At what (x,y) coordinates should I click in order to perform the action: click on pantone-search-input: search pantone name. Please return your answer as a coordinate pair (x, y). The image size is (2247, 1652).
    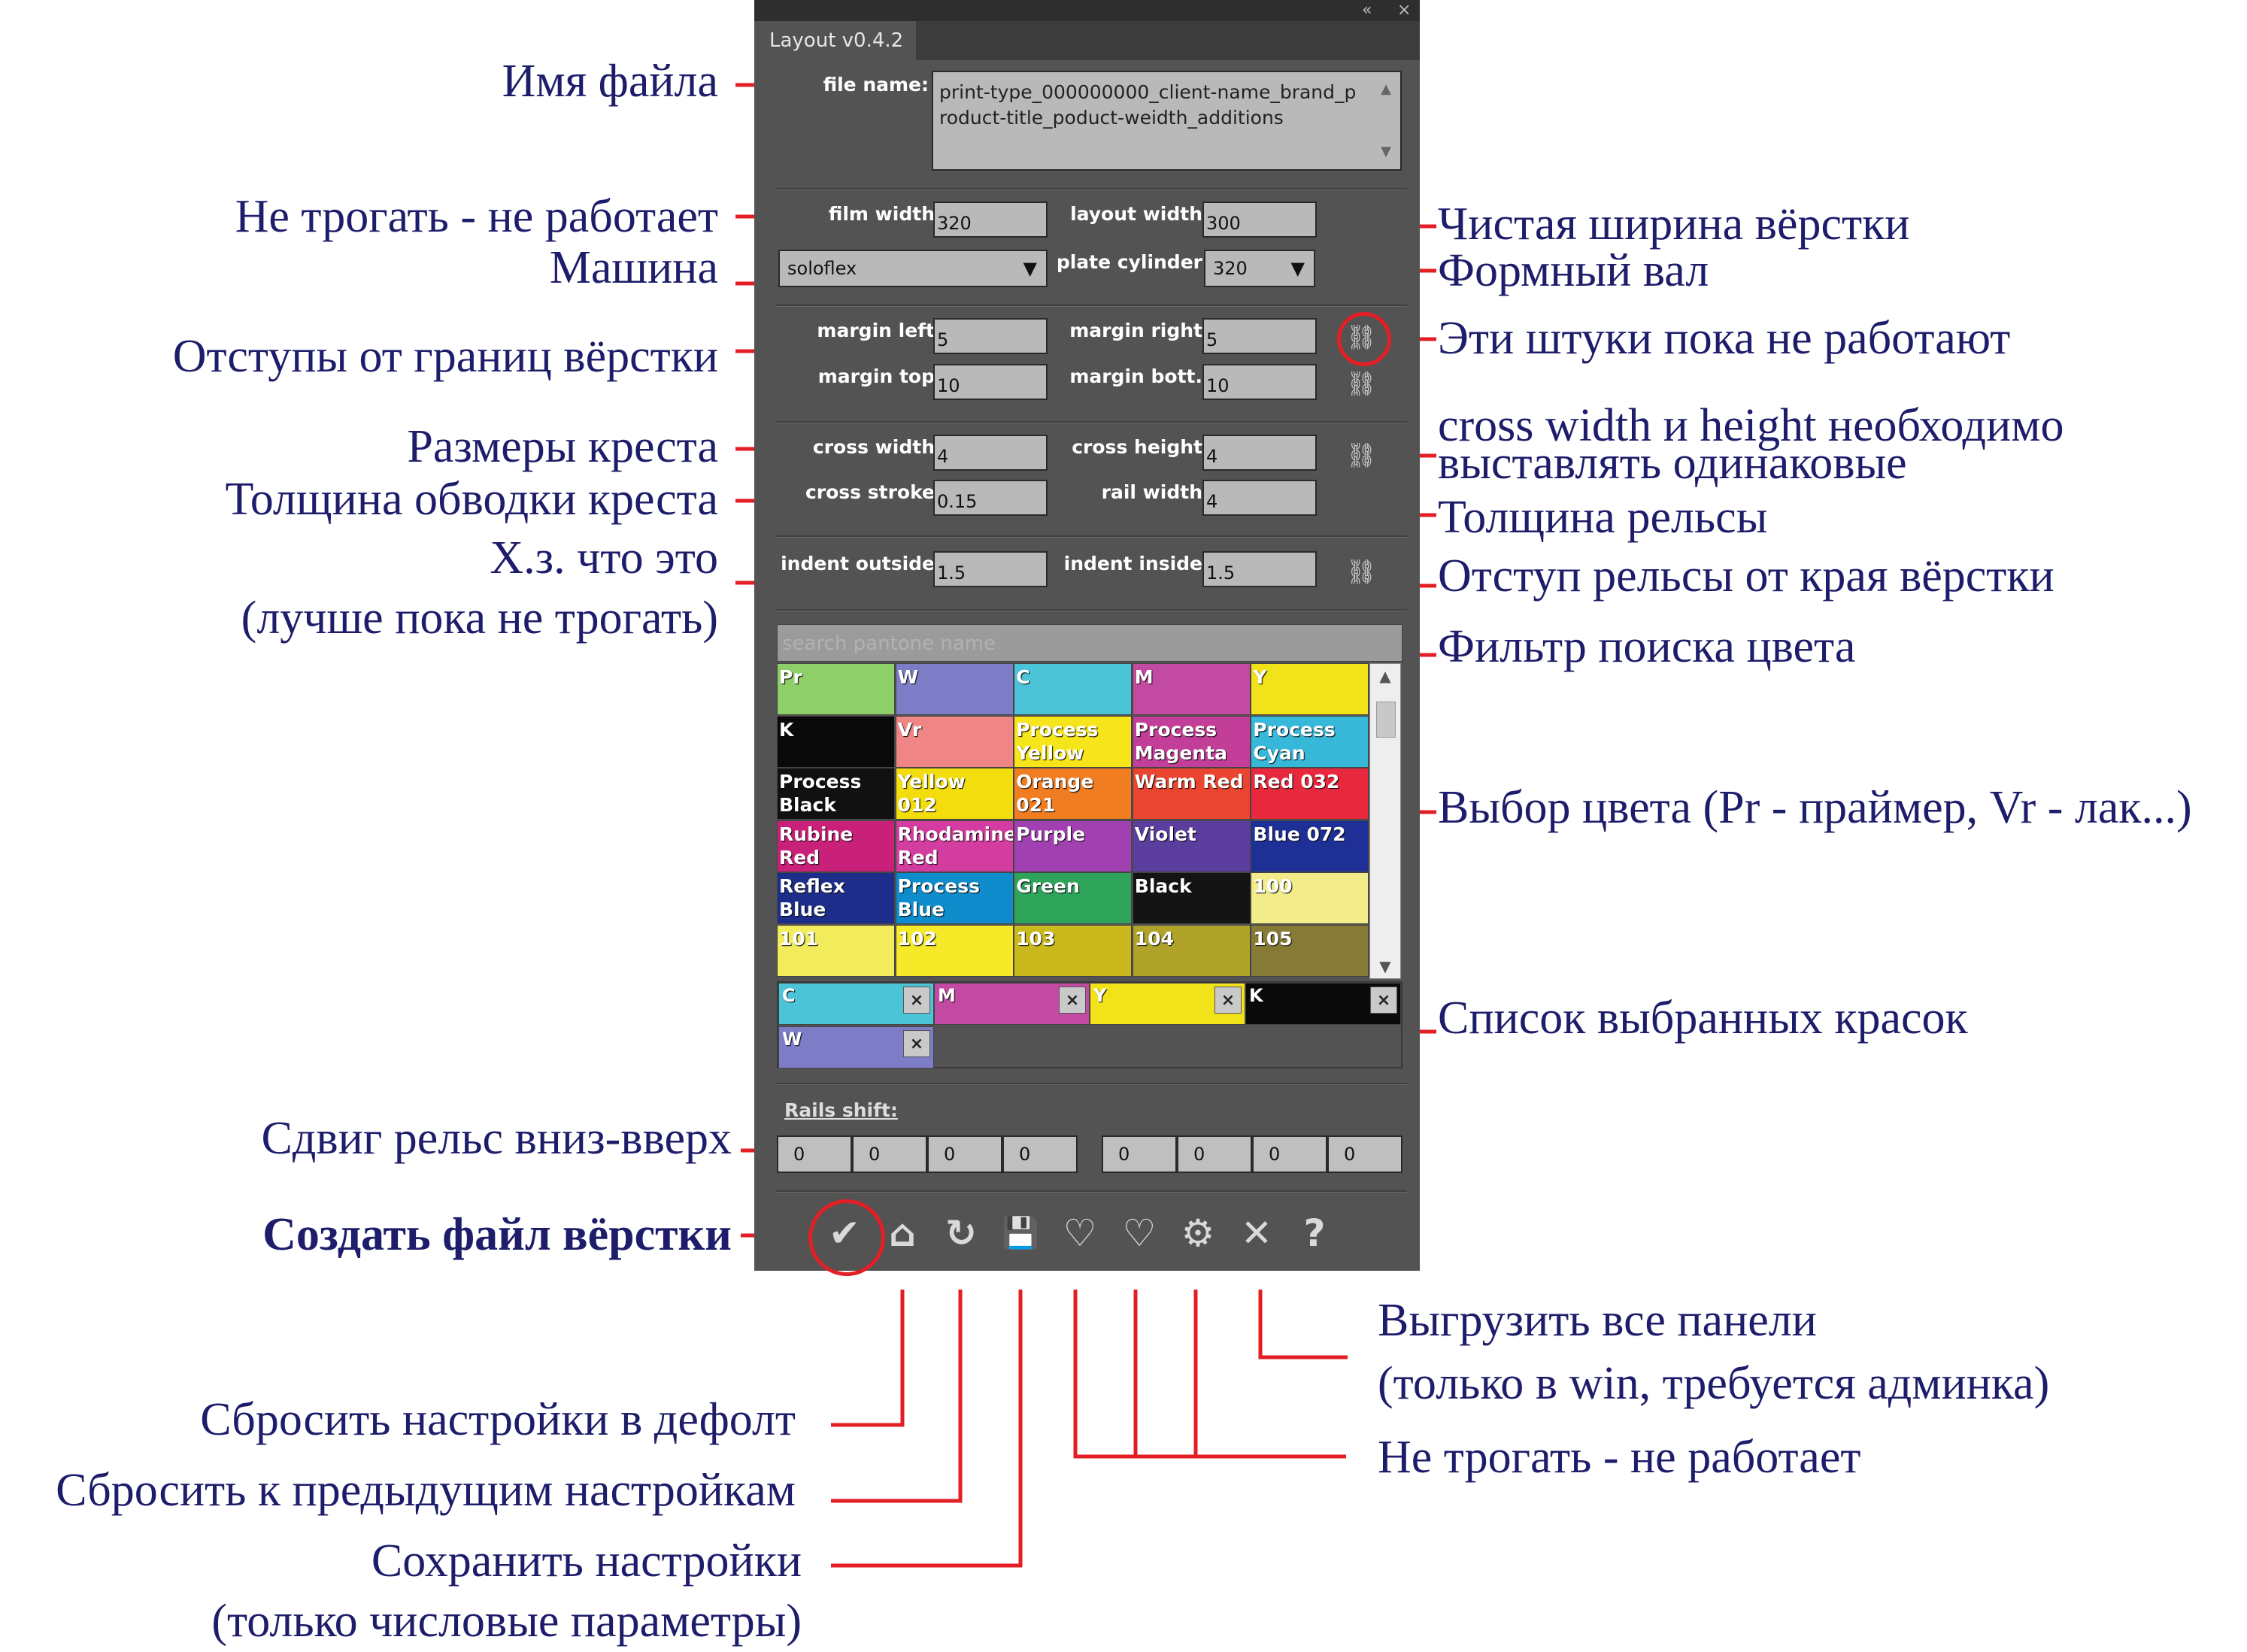
    Looking at the image, I should click on (1089, 643).